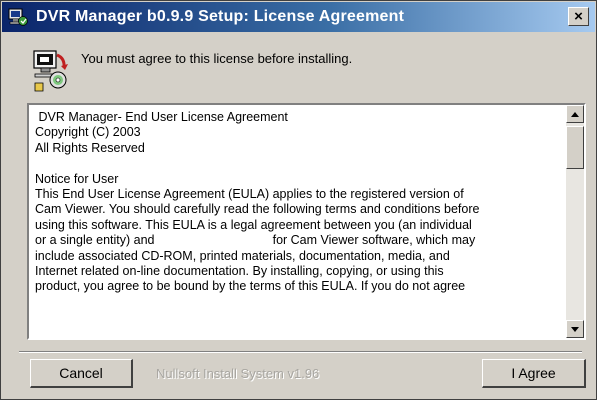 Image resolution: width=599 pixels, height=402 pixels. What do you see at coordinates (161, 117) in the screenshot?
I see `license-line: DVR Manager- End User License Agreement` at bounding box center [161, 117].